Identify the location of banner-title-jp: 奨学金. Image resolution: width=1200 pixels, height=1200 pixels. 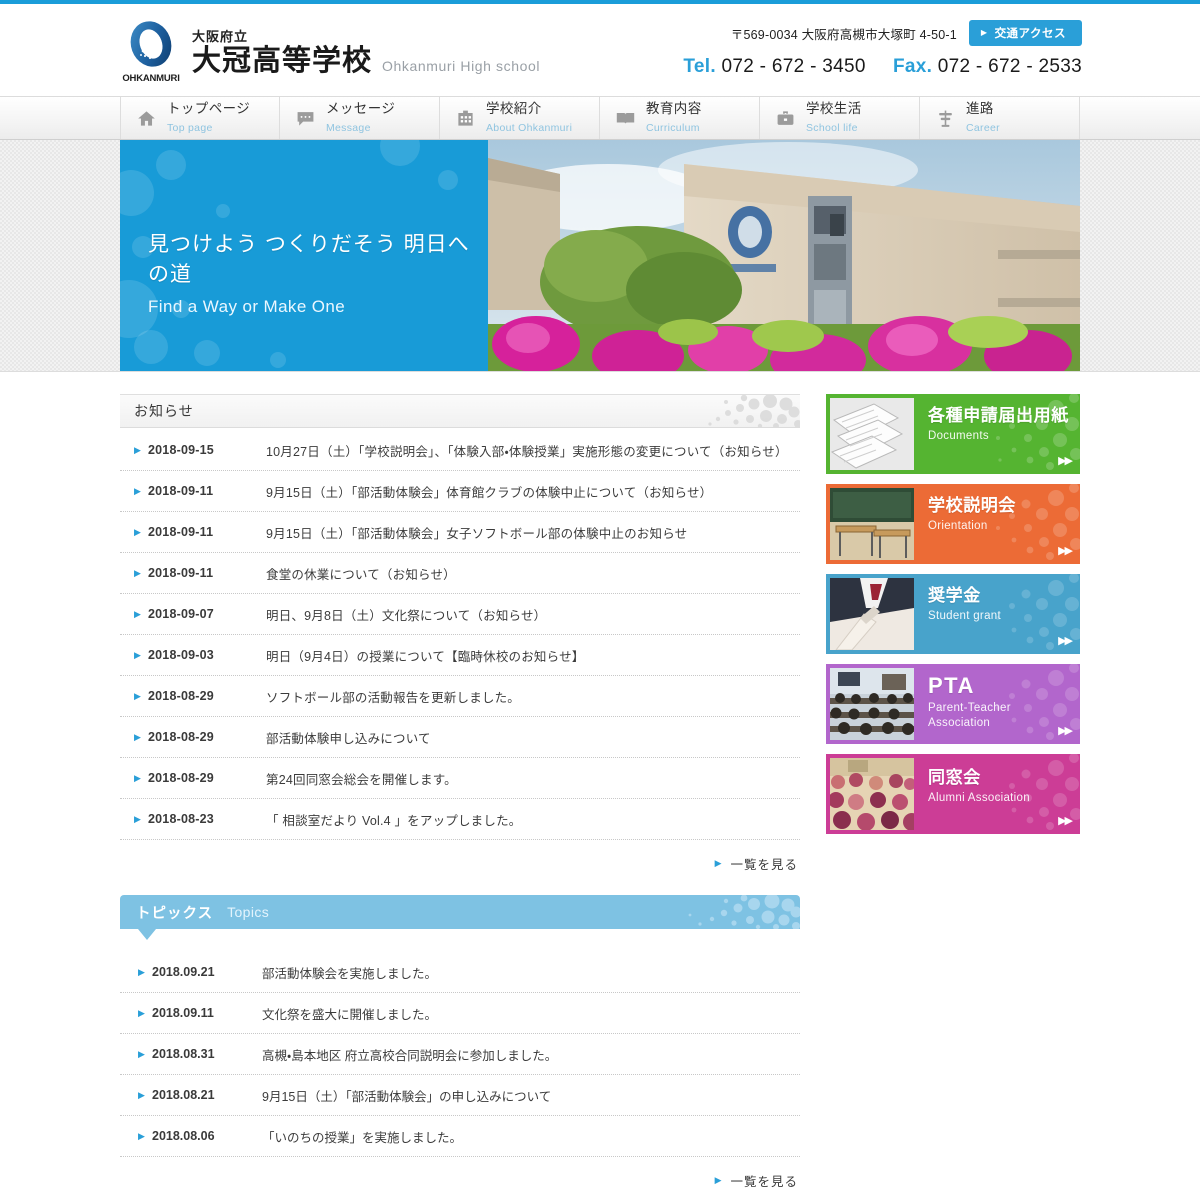
(954, 595).